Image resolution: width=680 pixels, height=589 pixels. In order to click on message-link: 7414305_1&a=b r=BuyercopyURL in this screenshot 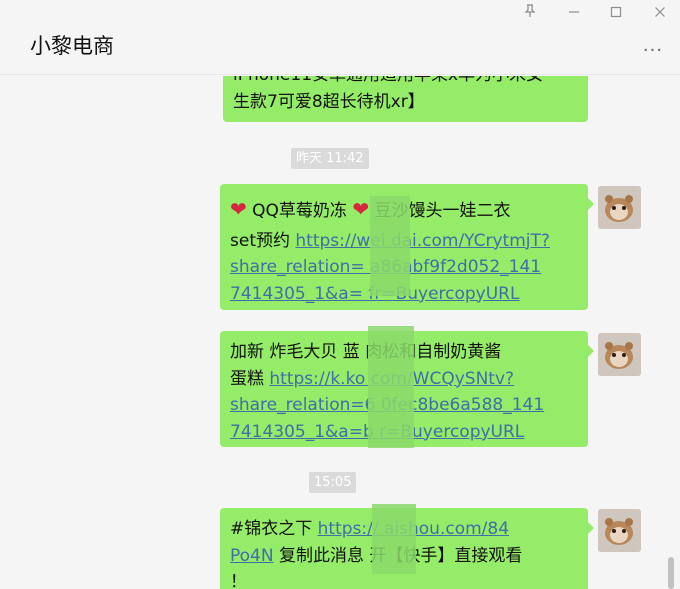, I will do `click(377, 432)`.